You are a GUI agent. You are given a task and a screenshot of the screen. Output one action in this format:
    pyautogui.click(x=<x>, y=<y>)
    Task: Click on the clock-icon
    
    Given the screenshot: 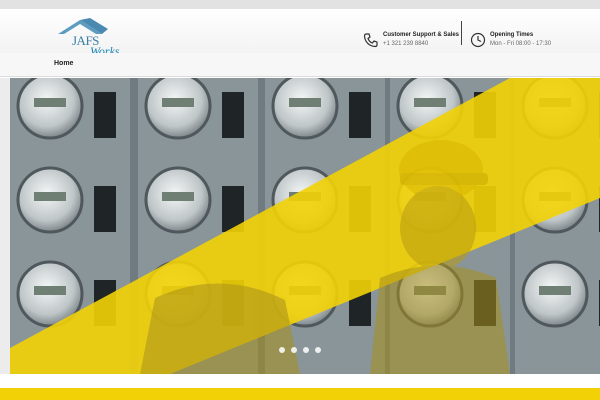 What is the action you would take?
    pyautogui.click(x=478, y=40)
    